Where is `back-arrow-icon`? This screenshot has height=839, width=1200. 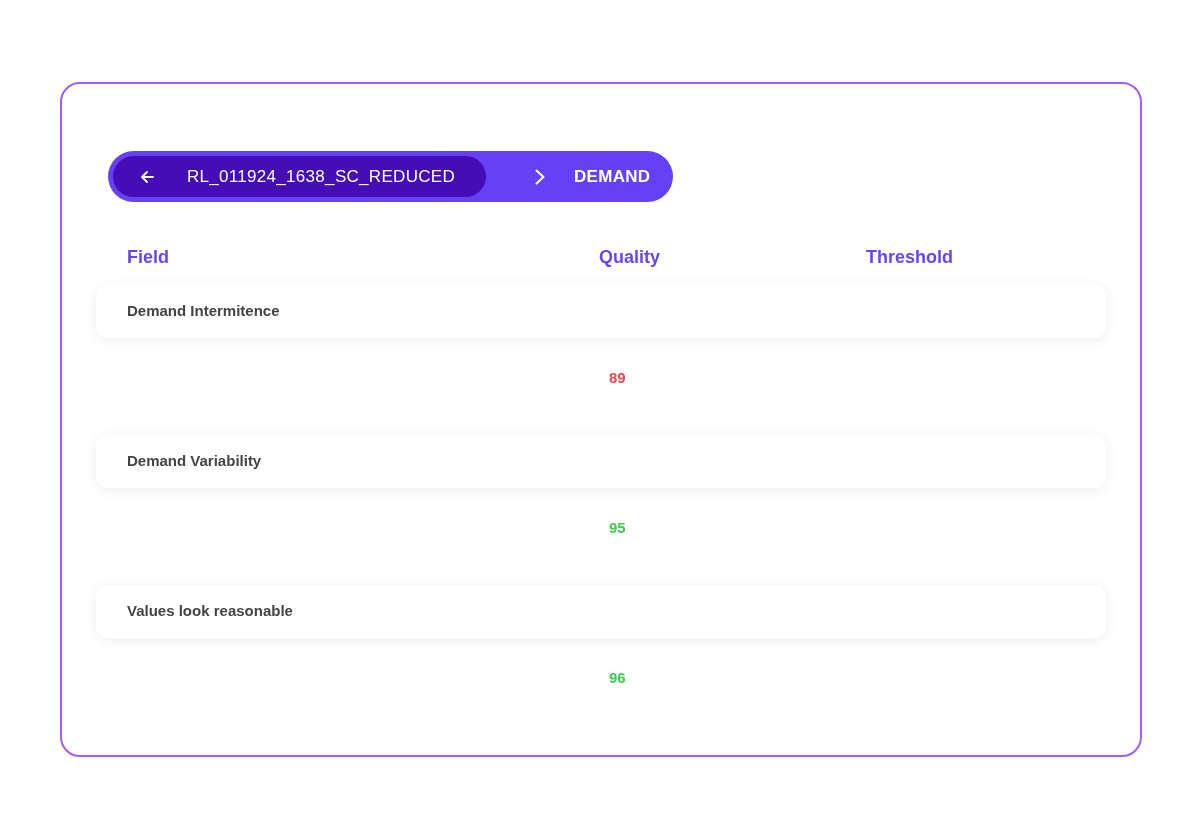 back-arrow-icon is located at coordinates (147, 176).